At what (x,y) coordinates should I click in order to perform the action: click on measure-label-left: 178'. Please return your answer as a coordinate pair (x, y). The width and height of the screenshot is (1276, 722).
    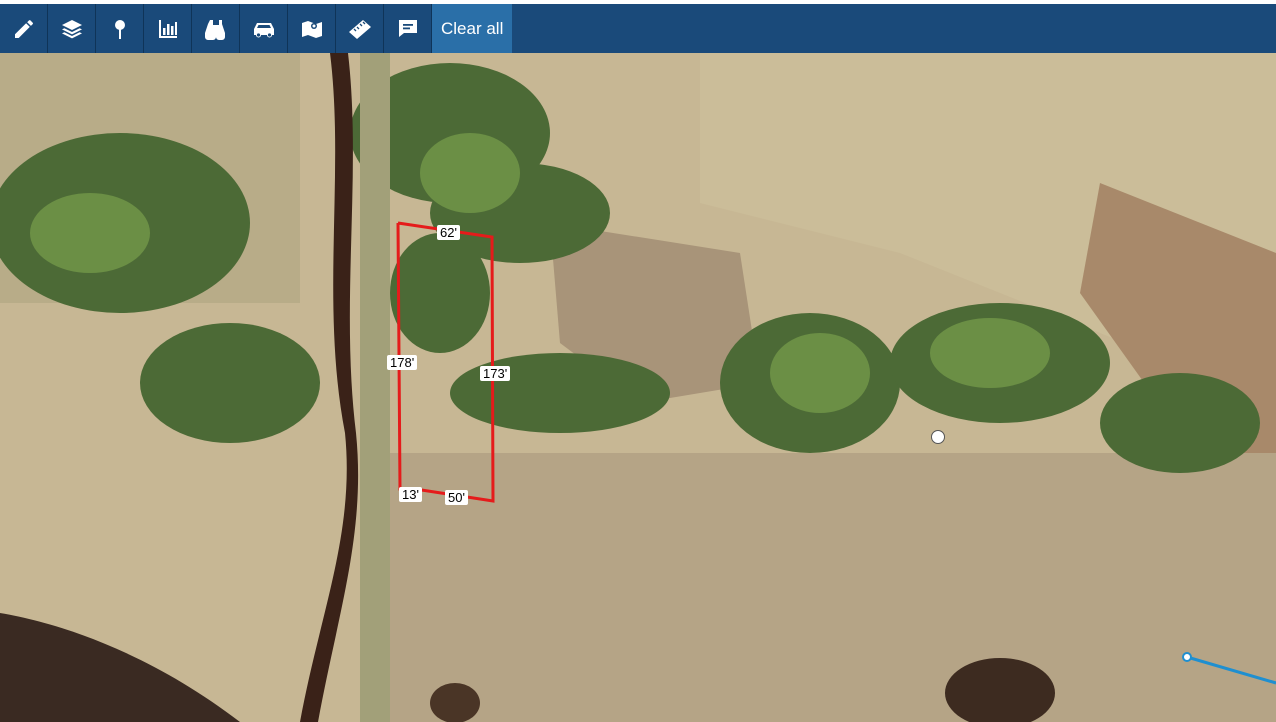
    Looking at the image, I should click on (402, 362).